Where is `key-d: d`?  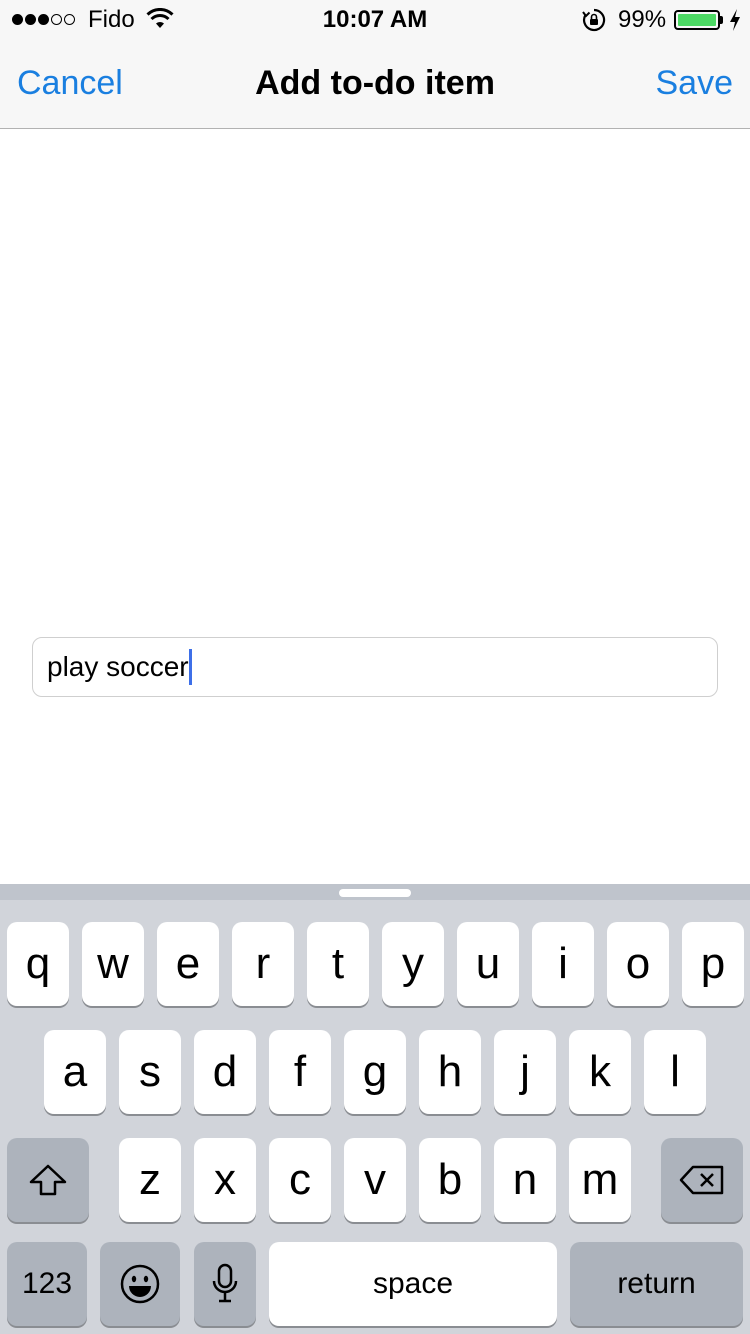
key-d: d is located at coordinates (225, 1072).